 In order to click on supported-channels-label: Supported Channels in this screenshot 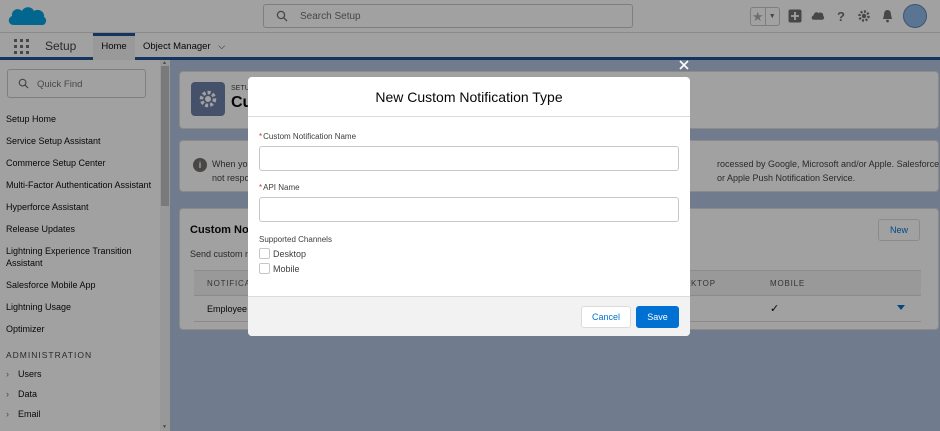, I will do `click(295, 239)`.